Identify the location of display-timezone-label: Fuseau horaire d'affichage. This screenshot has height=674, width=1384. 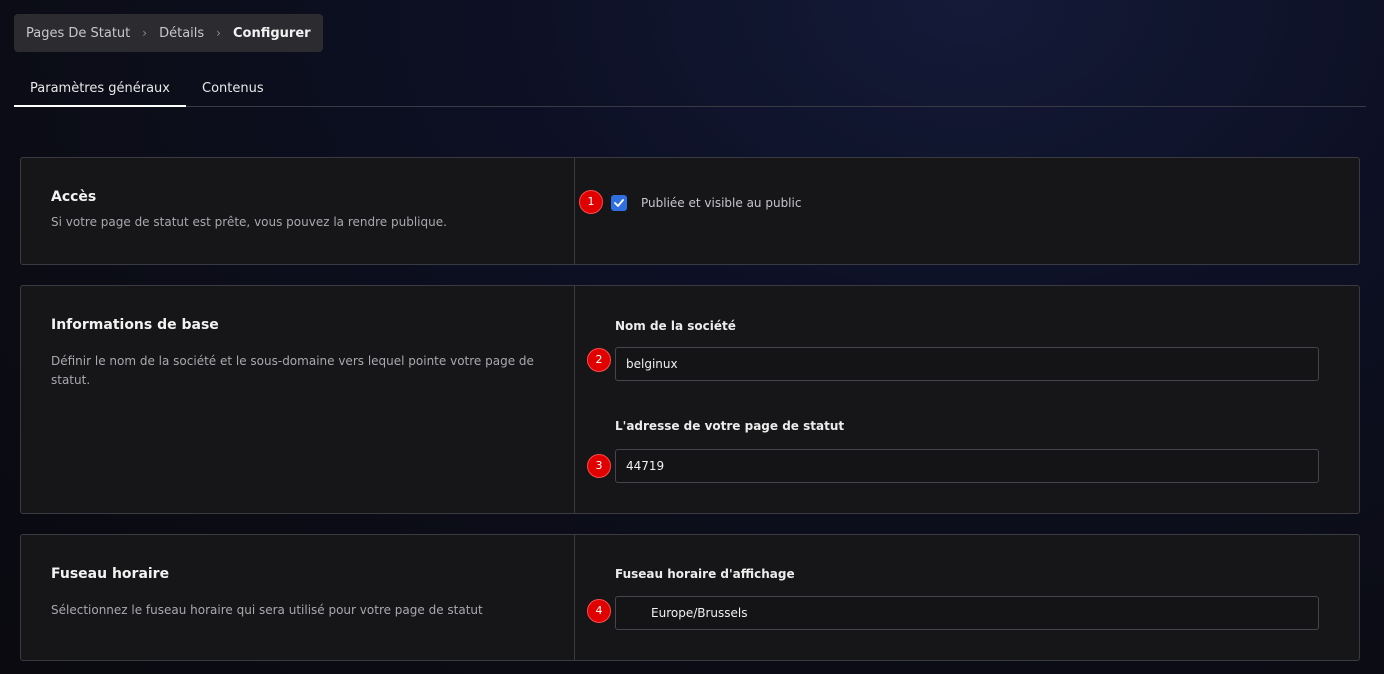
(705, 574).